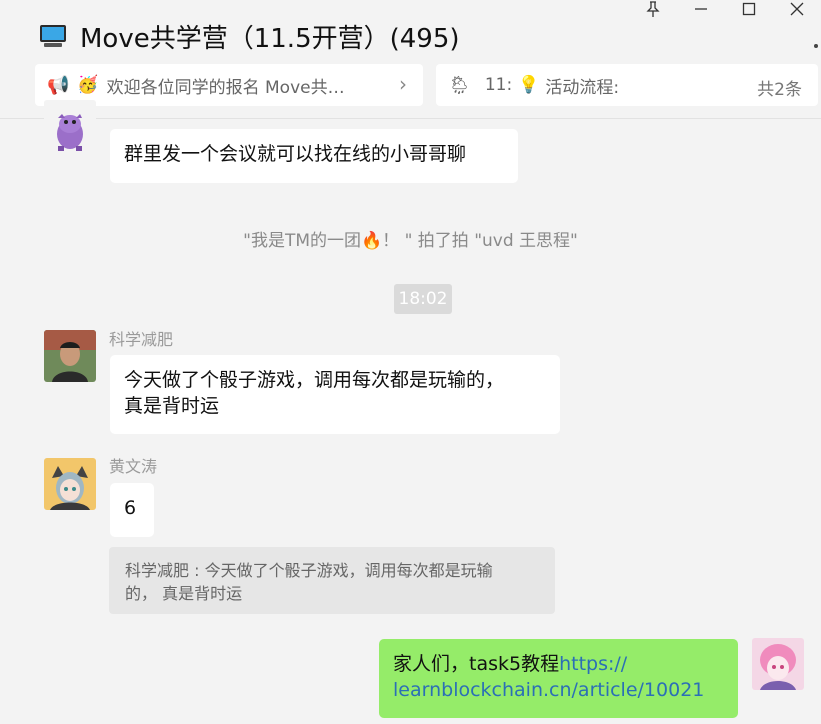  Describe the element at coordinates (459, 85) in the screenshot. I see `weather-icon: 🌦` at that location.